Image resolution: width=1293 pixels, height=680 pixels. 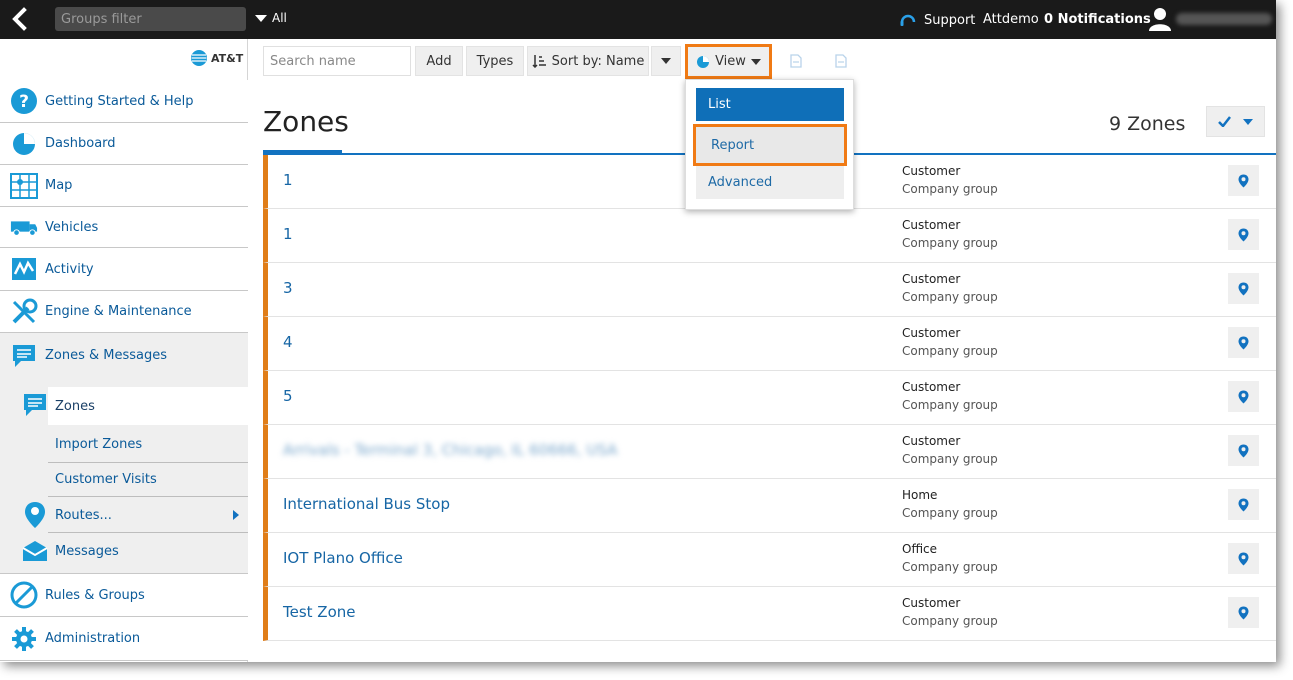 What do you see at coordinates (1160, 21) in the screenshot?
I see `user-icon` at bounding box center [1160, 21].